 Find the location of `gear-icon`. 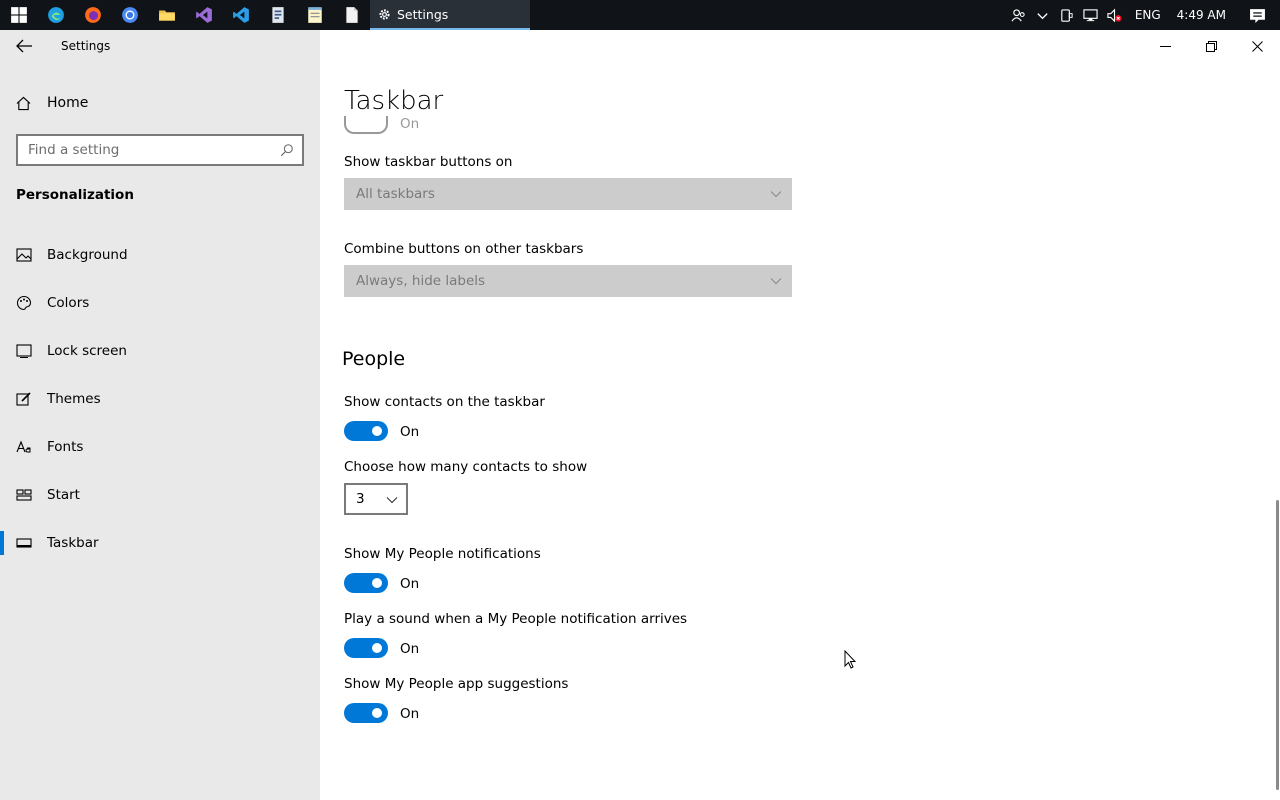

gear-icon is located at coordinates (384, 14).